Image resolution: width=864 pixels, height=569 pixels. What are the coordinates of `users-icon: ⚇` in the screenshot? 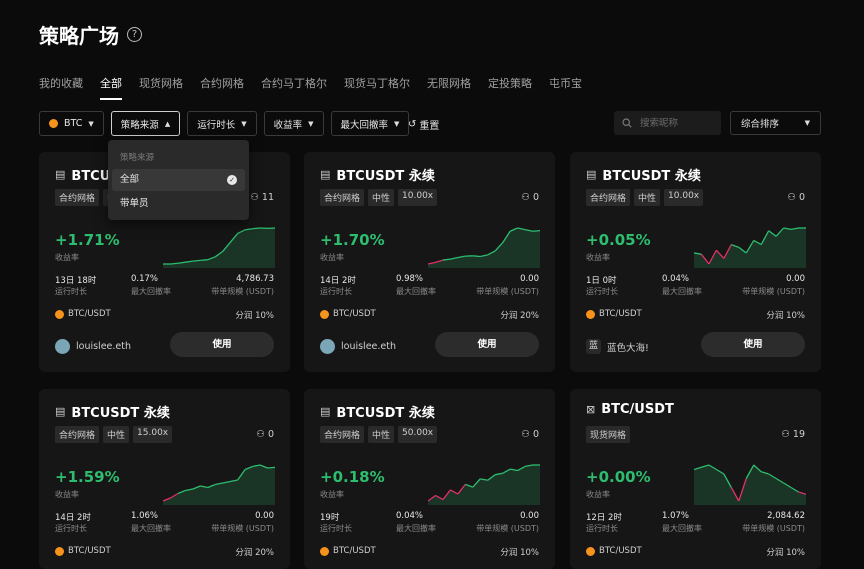 It's located at (785, 434).